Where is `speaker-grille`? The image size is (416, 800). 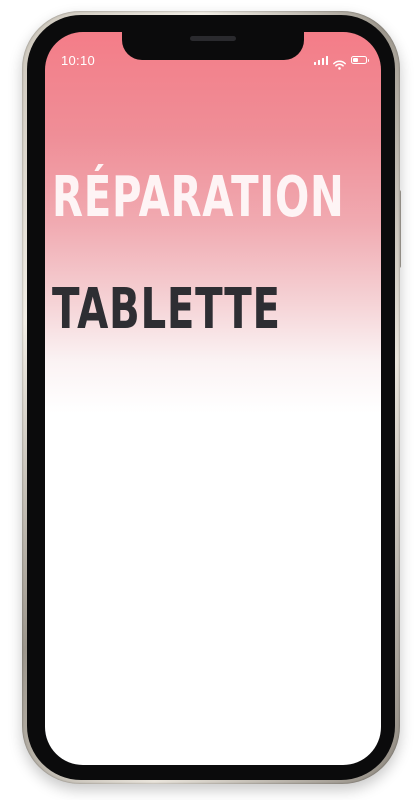 speaker-grille is located at coordinates (213, 38).